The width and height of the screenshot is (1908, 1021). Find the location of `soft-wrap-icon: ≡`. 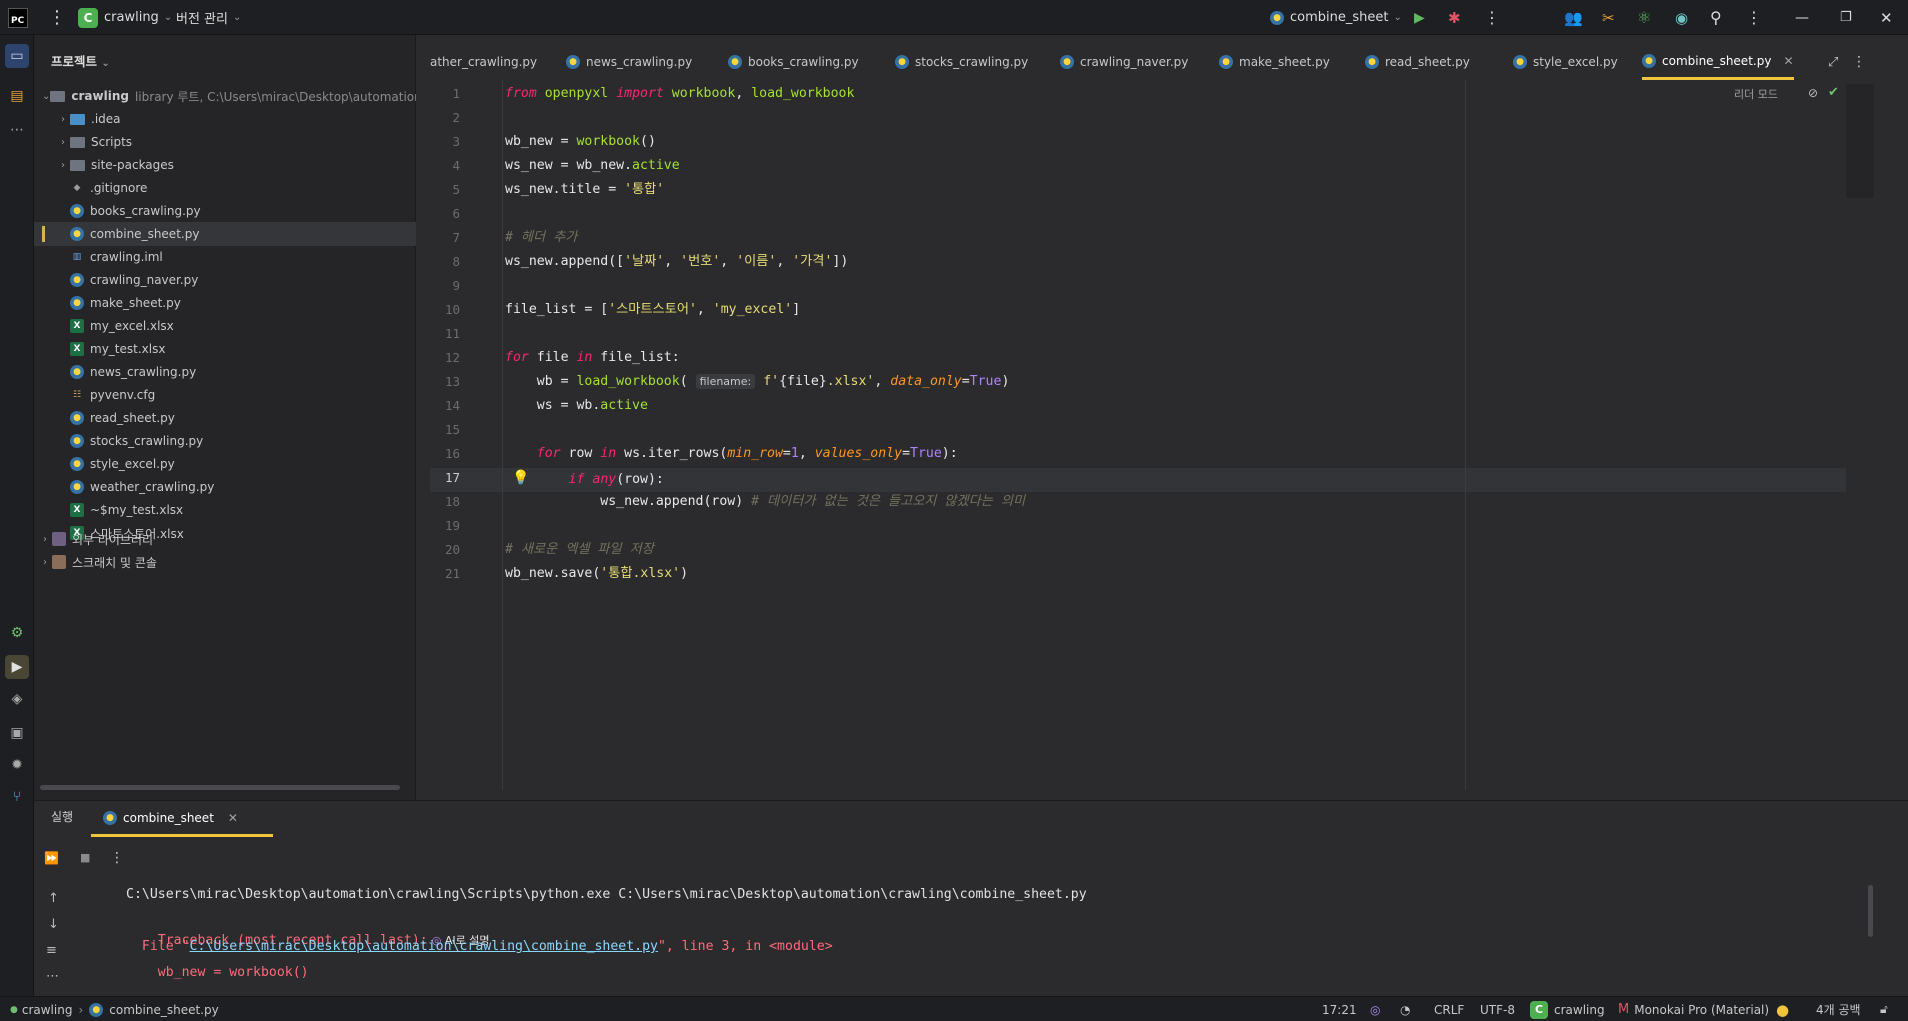

soft-wrap-icon: ≡ is located at coordinates (51, 950).